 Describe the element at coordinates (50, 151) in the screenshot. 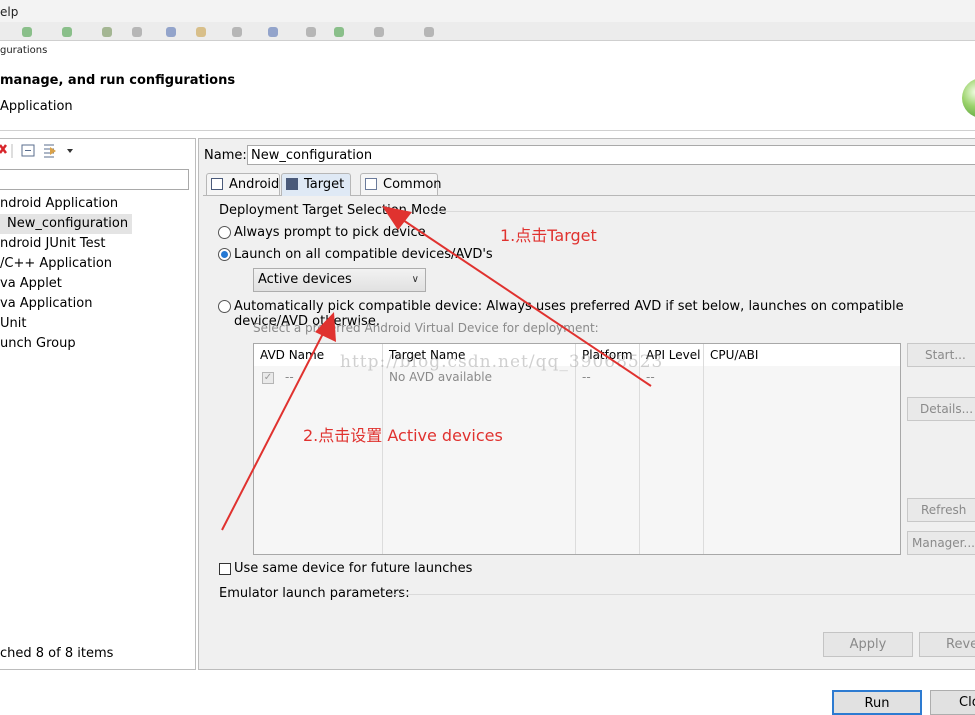

I see `filter-icon` at that location.